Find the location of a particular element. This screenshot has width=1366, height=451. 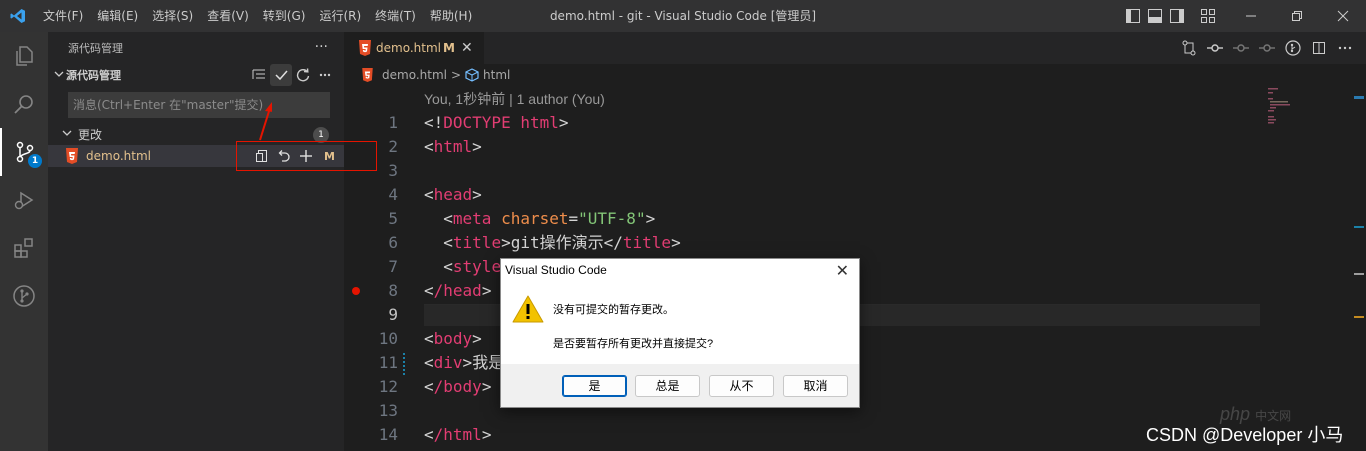

changes-label: 更改 is located at coordinates (90, 134).